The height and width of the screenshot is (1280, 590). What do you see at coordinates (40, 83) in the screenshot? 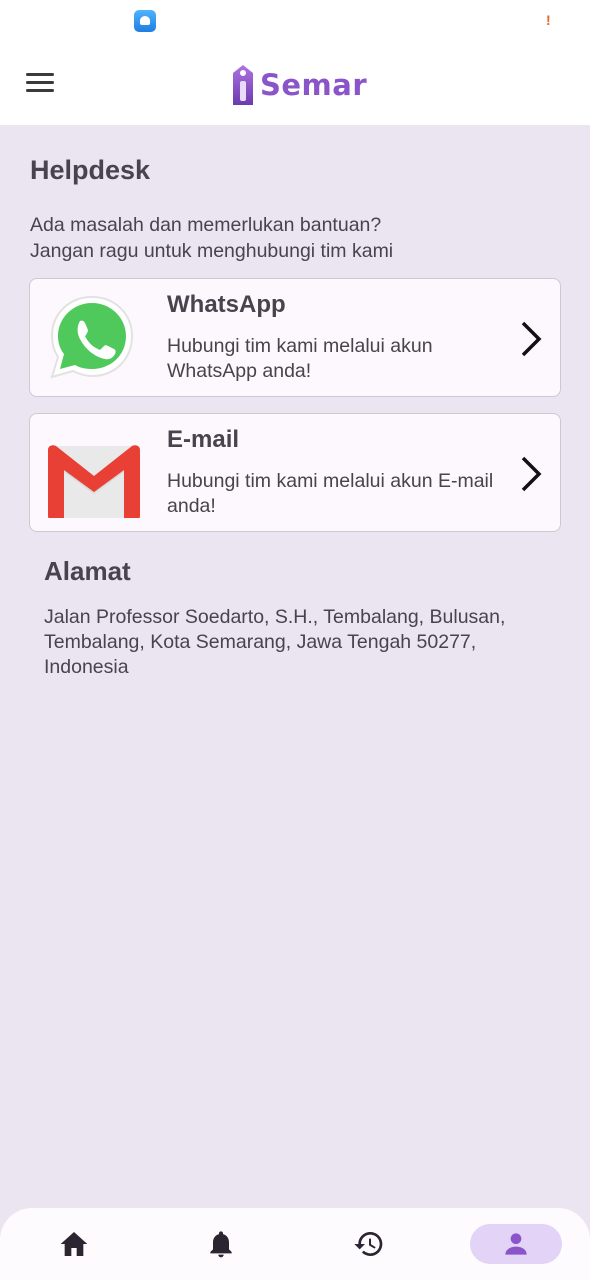
I see `hamburger-menu-icon` at bounding box center [40, 83].